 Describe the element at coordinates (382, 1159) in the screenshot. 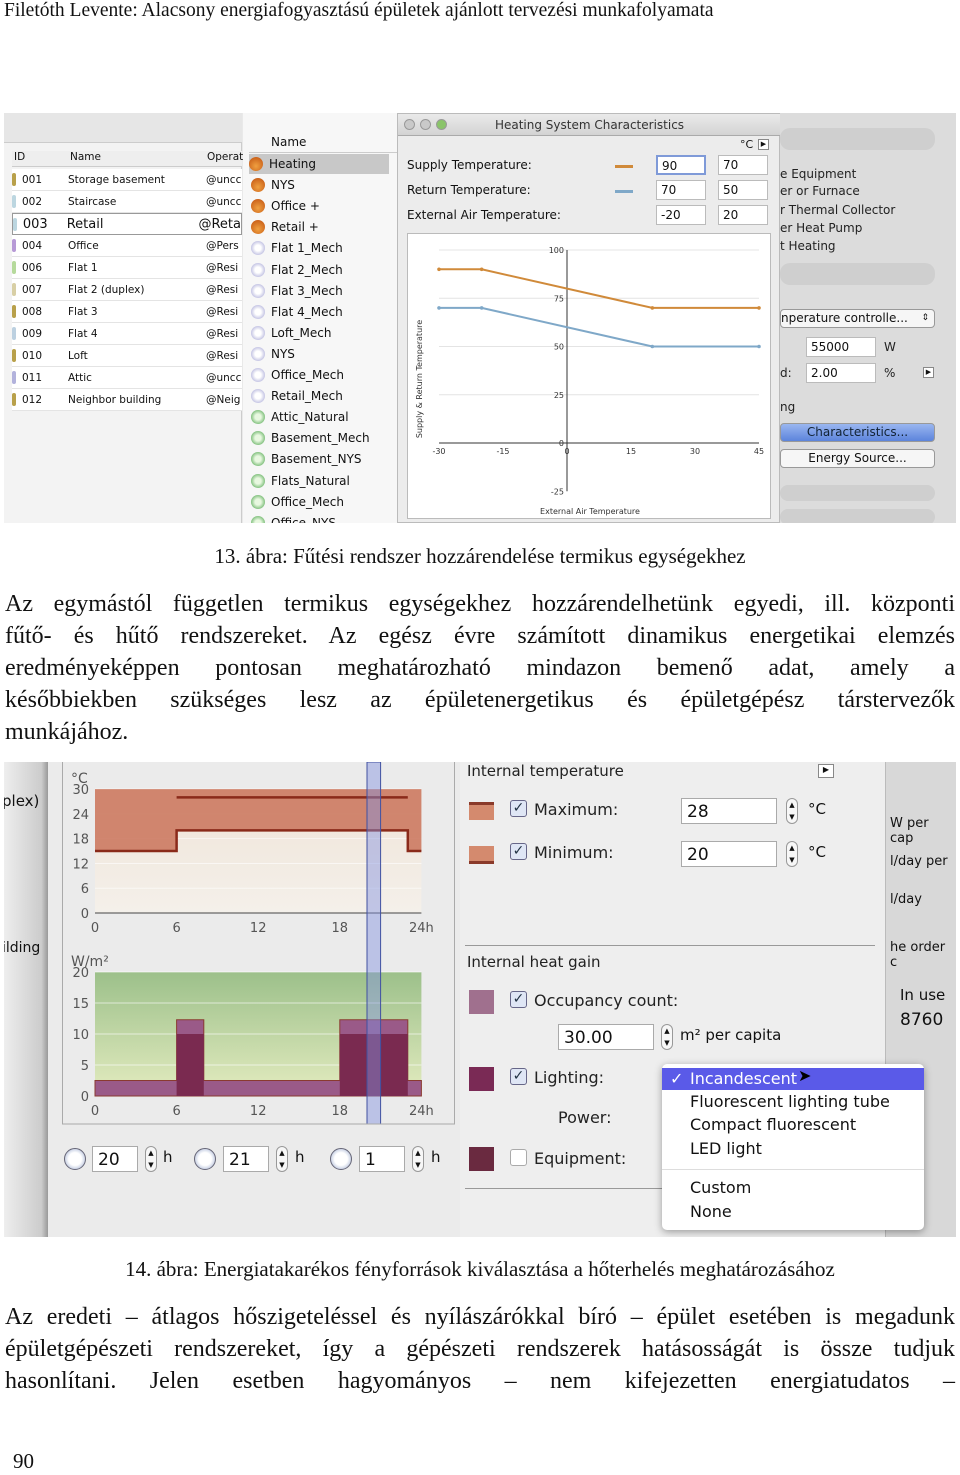

I see `duration-input: 1` at that location.